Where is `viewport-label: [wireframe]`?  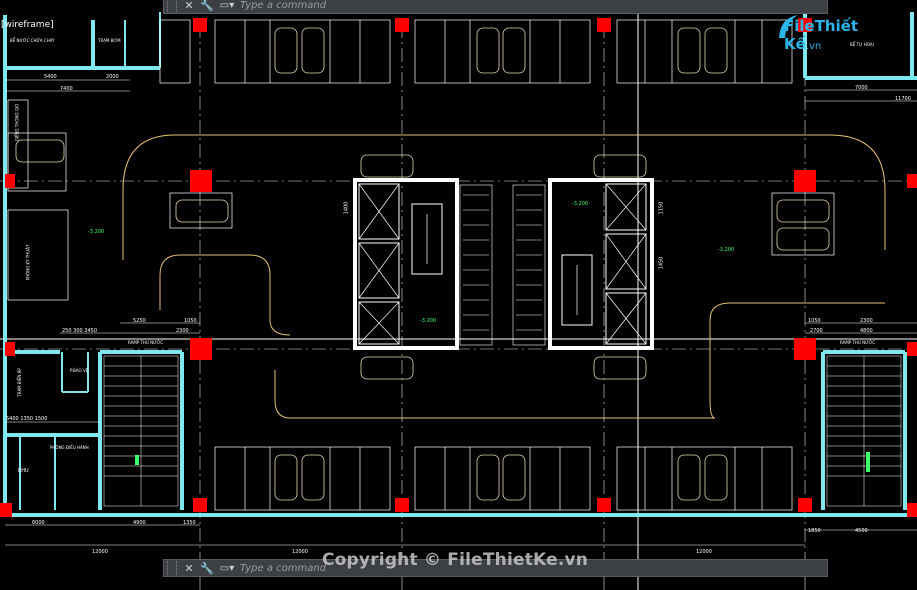 viewport-label: [wireframe] is located at coordinates (27, 25).